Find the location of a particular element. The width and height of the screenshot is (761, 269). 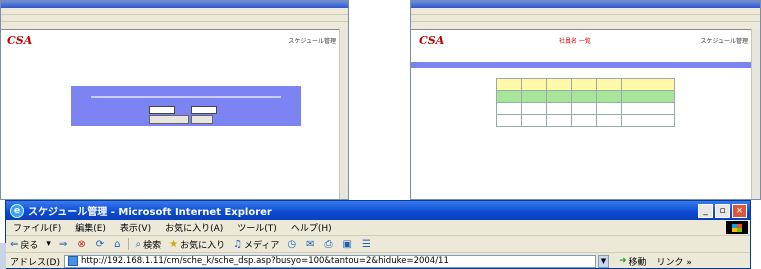

print-button: ⎙ is located at coordinates (330, 244).